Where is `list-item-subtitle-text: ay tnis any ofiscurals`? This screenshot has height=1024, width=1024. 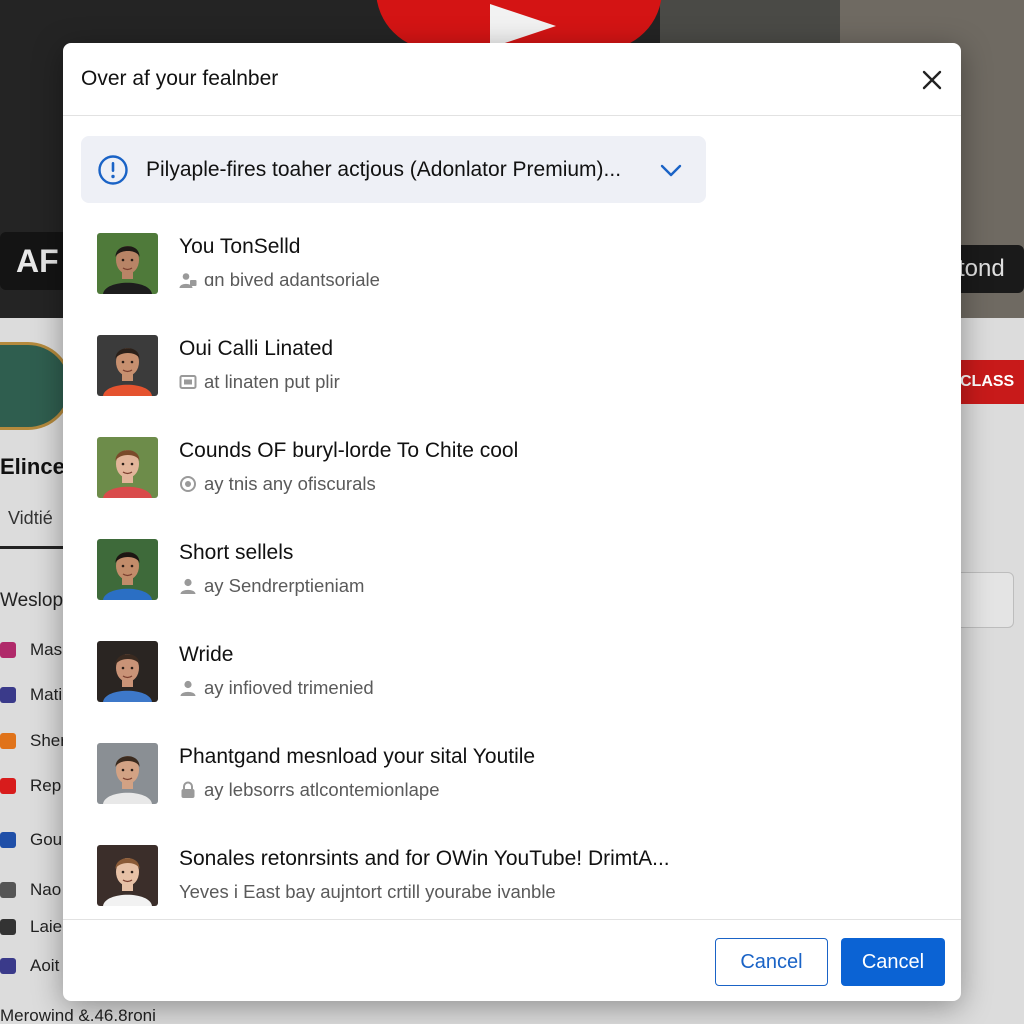 list-item-subtitle-text: ay tnis any ofiscurals is located at coordinates (290, 483).